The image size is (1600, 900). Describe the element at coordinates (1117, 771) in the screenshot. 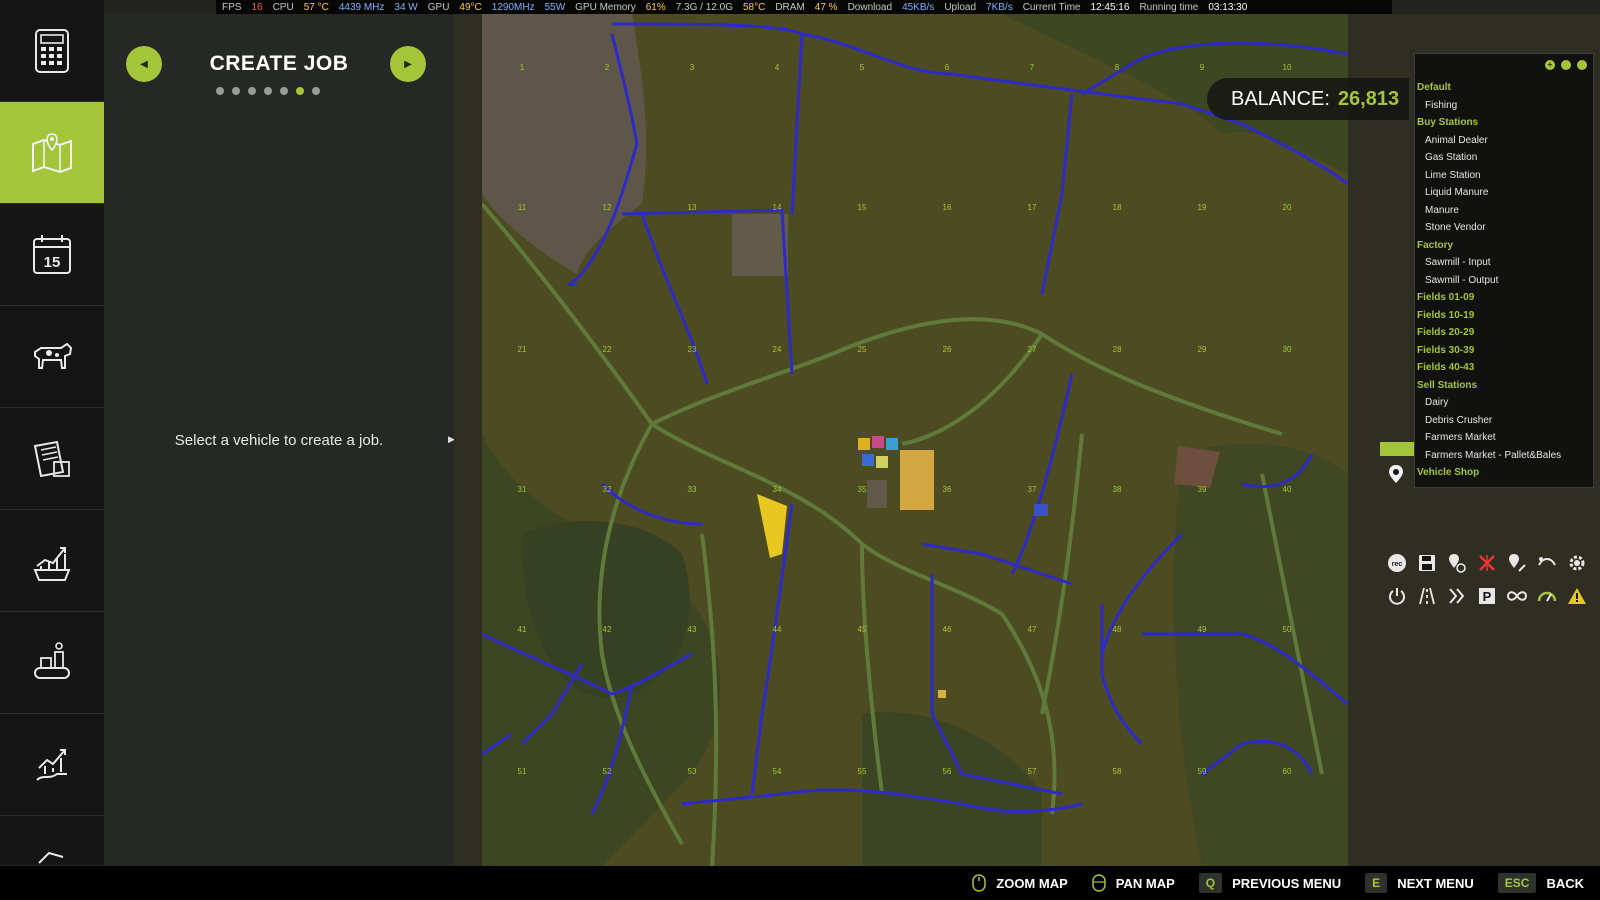

I see `field-number-label: 58` at that location.